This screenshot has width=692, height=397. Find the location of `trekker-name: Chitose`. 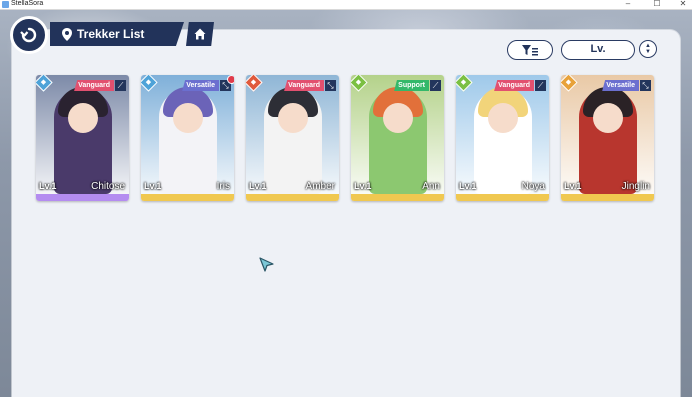

trekker-name: Chitose is located at coordinates (108, 186).